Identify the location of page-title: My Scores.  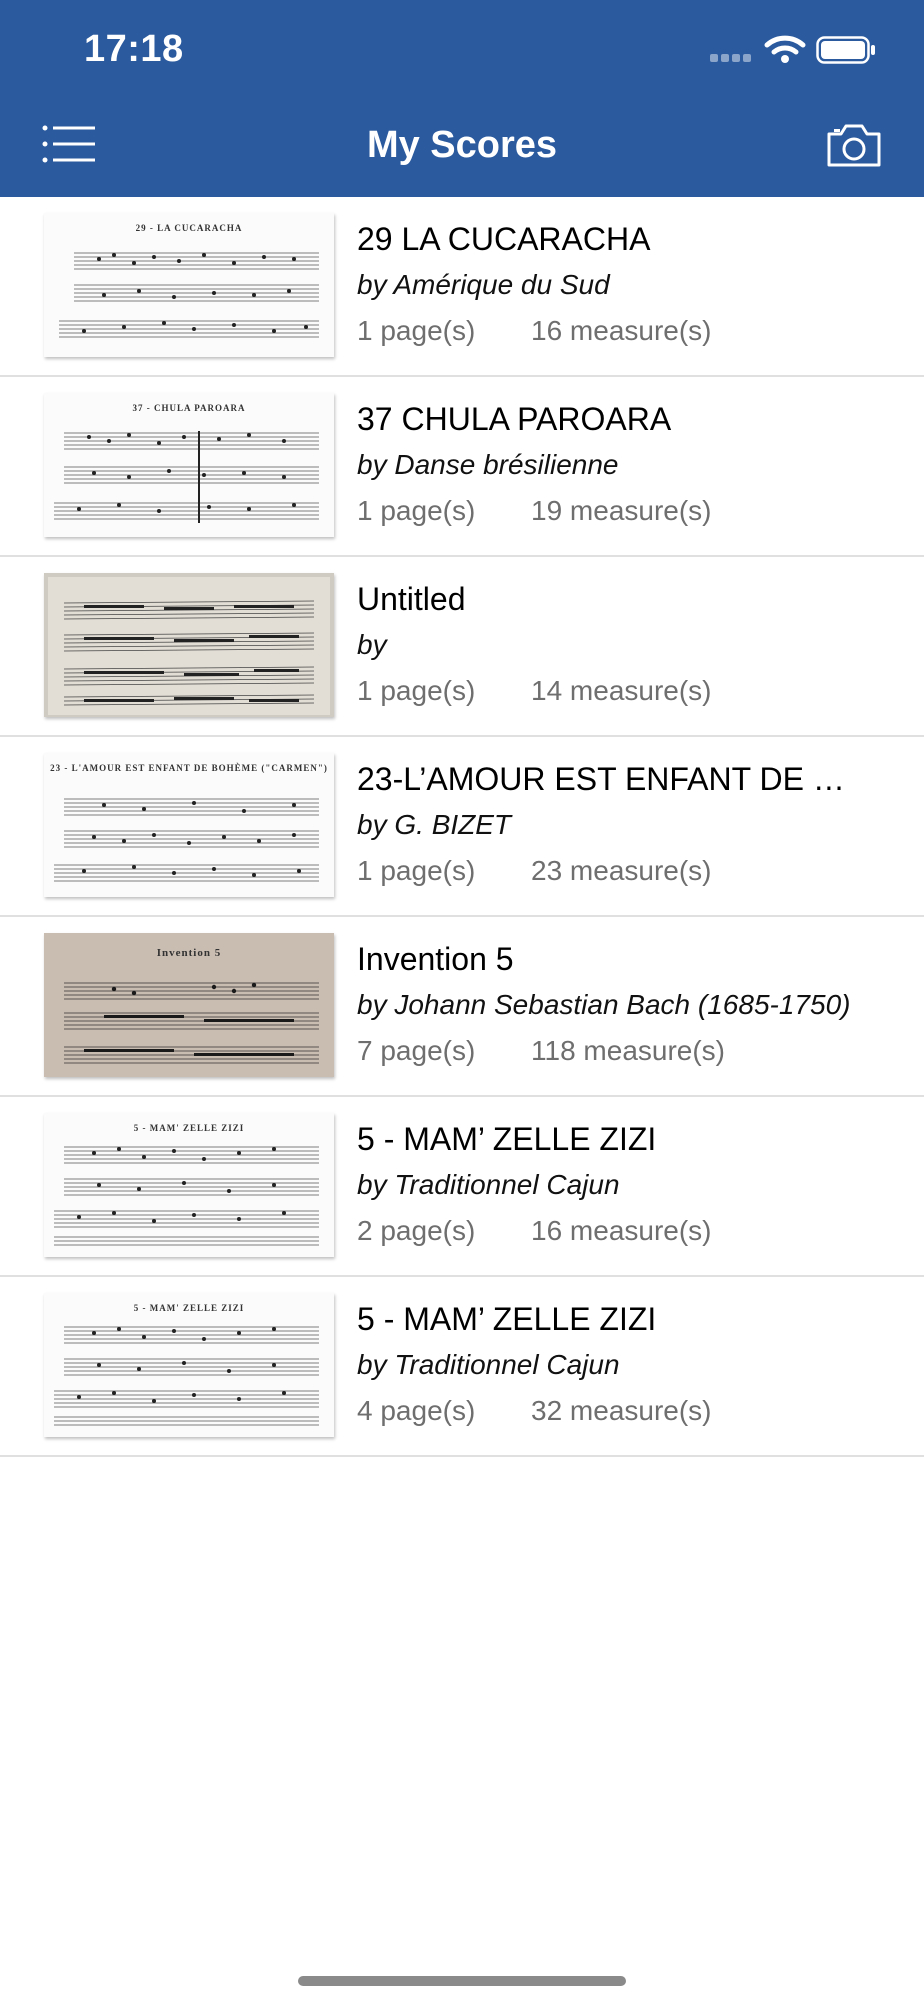
(462, 145).